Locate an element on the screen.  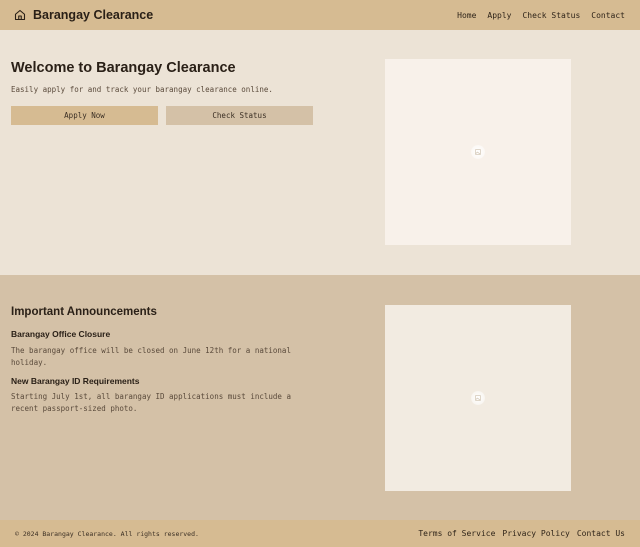
main-nav: Home Apply Check Status Contact is located at coordinates (541, 15).